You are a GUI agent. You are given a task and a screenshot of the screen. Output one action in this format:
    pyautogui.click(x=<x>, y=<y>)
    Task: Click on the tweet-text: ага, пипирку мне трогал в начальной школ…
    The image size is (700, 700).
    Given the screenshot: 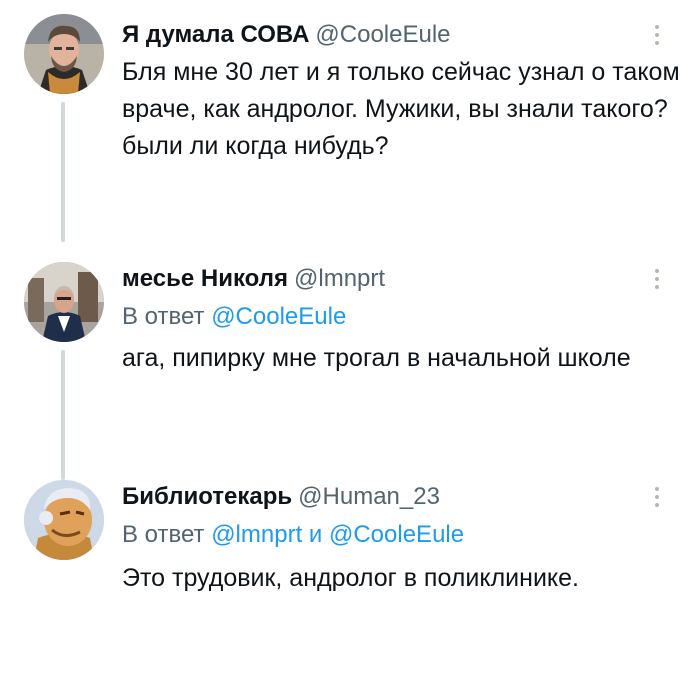 What is the action you would take?
    pyautogui.click(x=376, y=358)
    